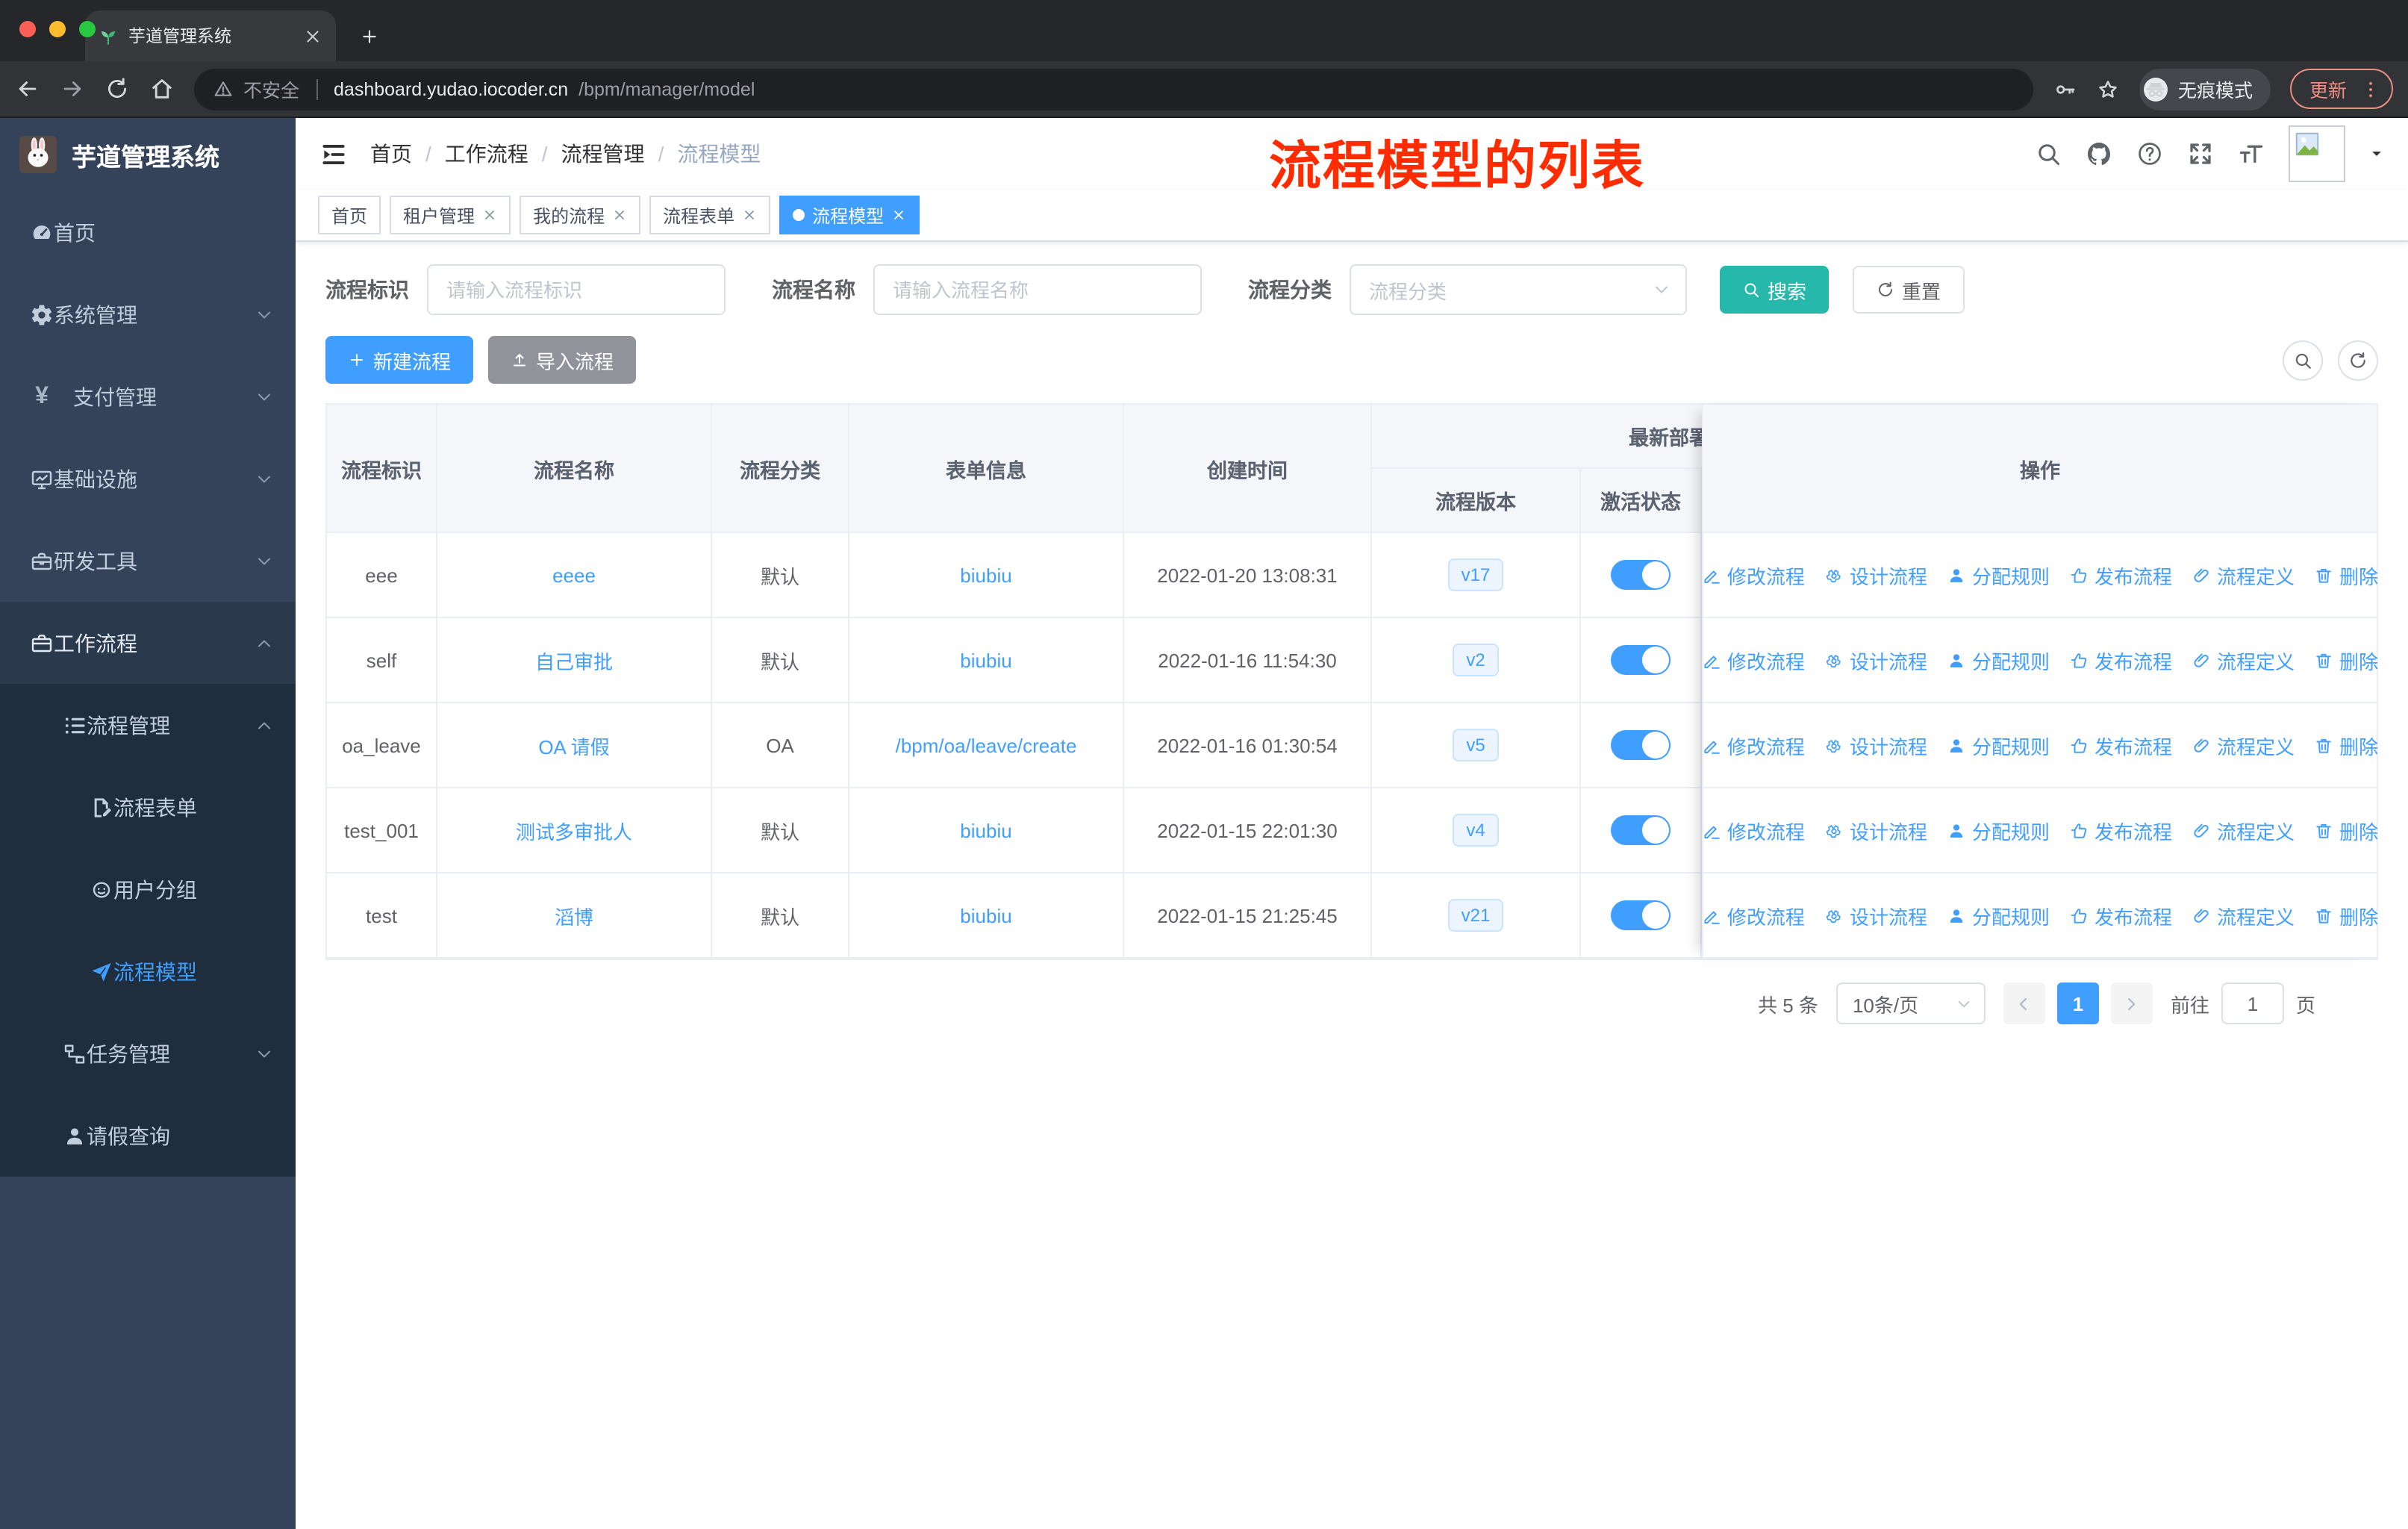 This screenshot has width=2408, height=1529. What do you see at coordinates (87, 29) in the screenshot?
I see `maximize-window-button` at bounding box center [87, 29].